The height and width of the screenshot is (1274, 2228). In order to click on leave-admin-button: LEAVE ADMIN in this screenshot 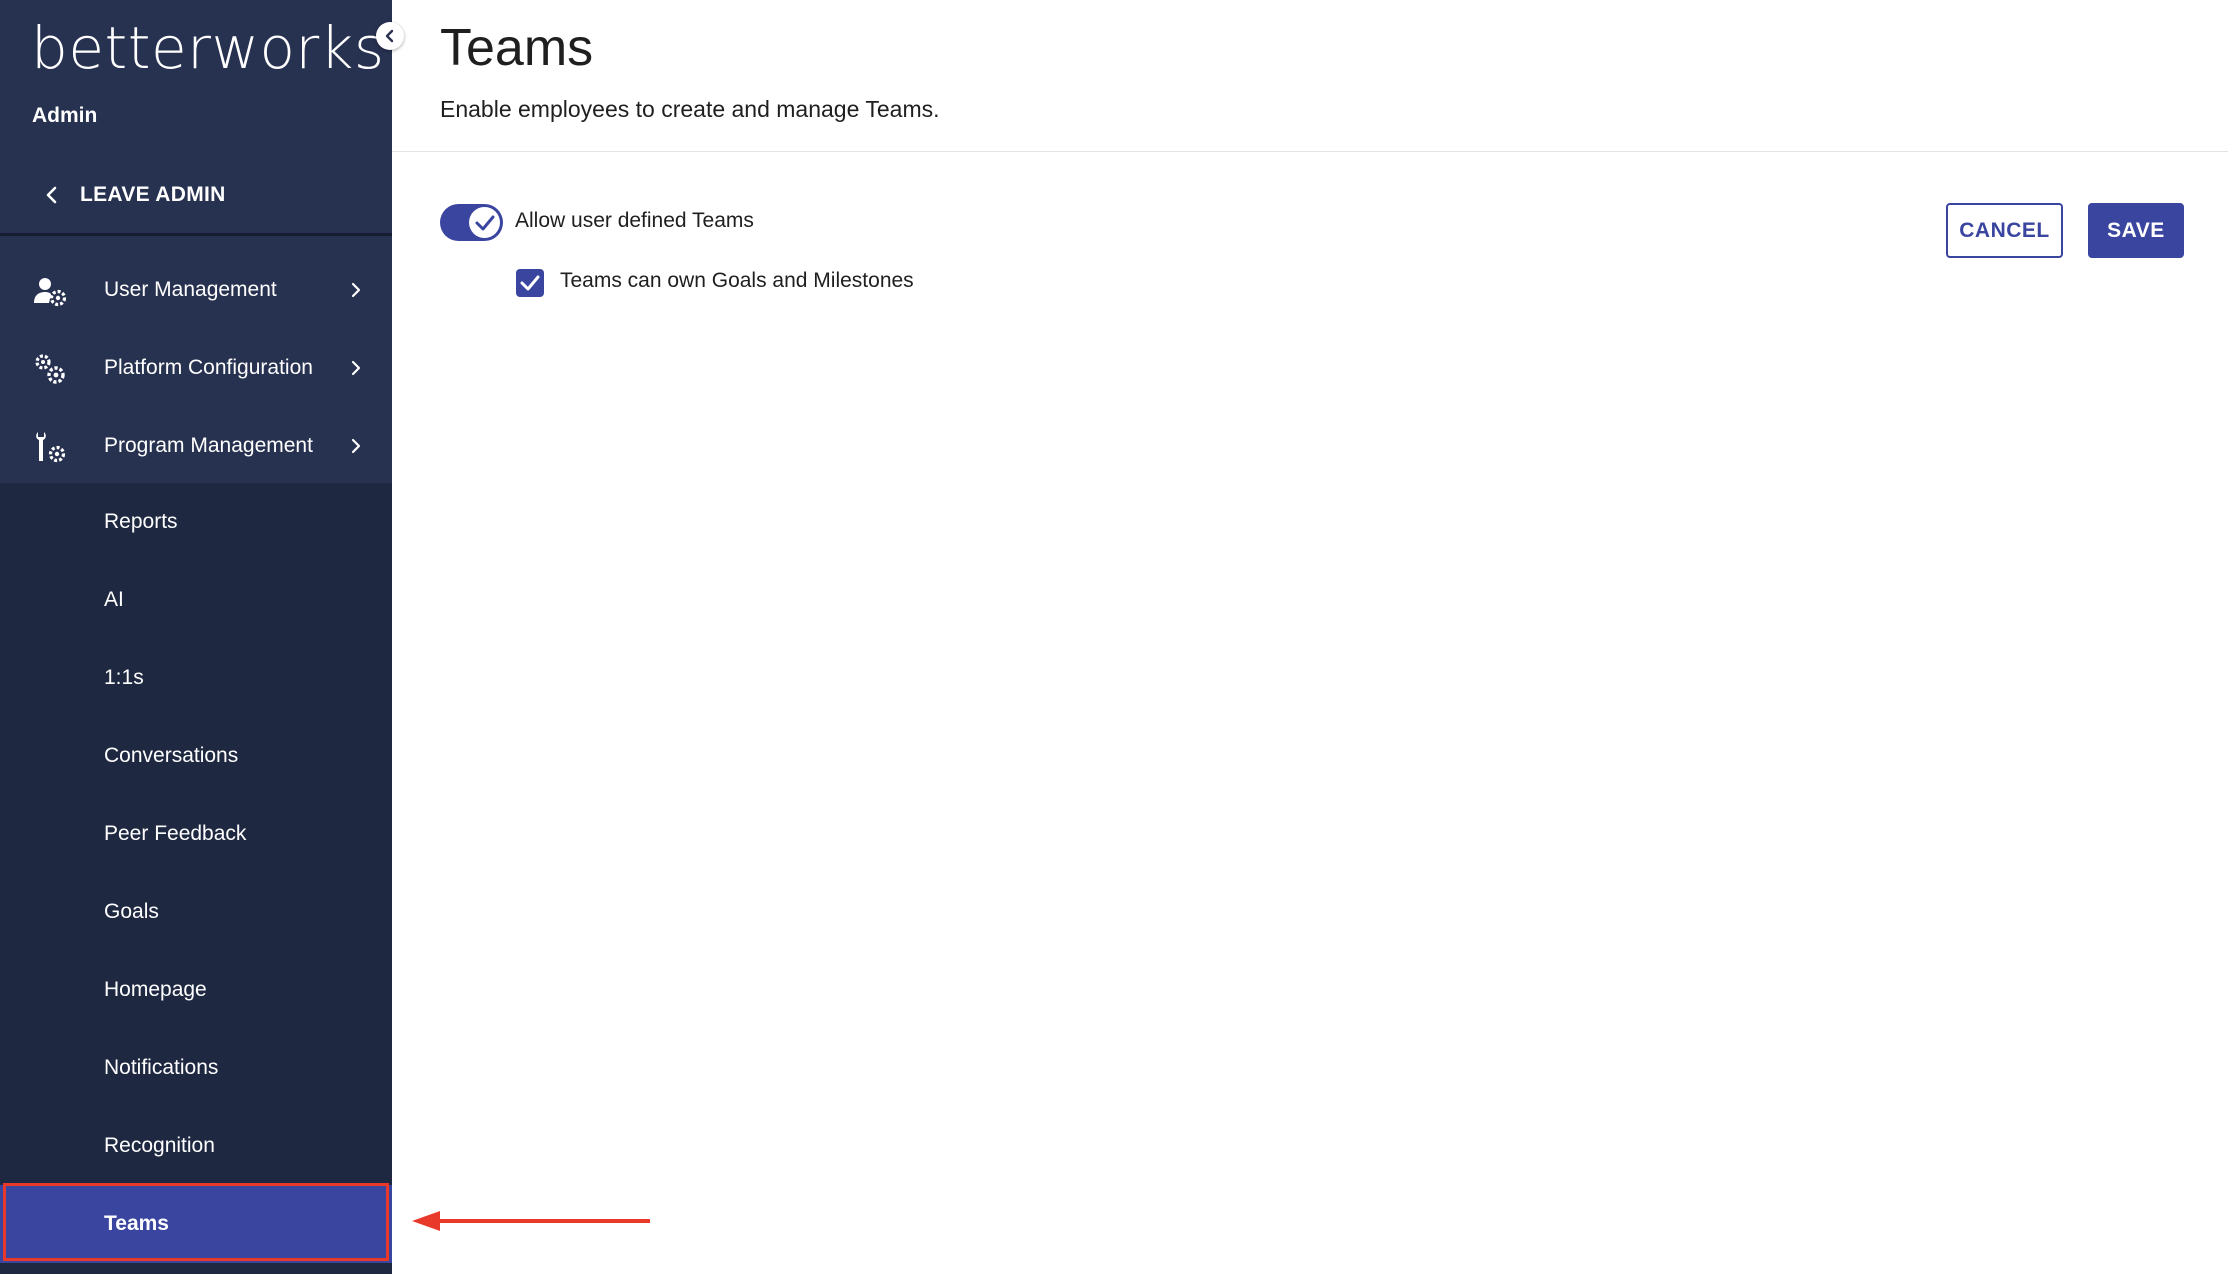, I will do `click(196, 196)`.